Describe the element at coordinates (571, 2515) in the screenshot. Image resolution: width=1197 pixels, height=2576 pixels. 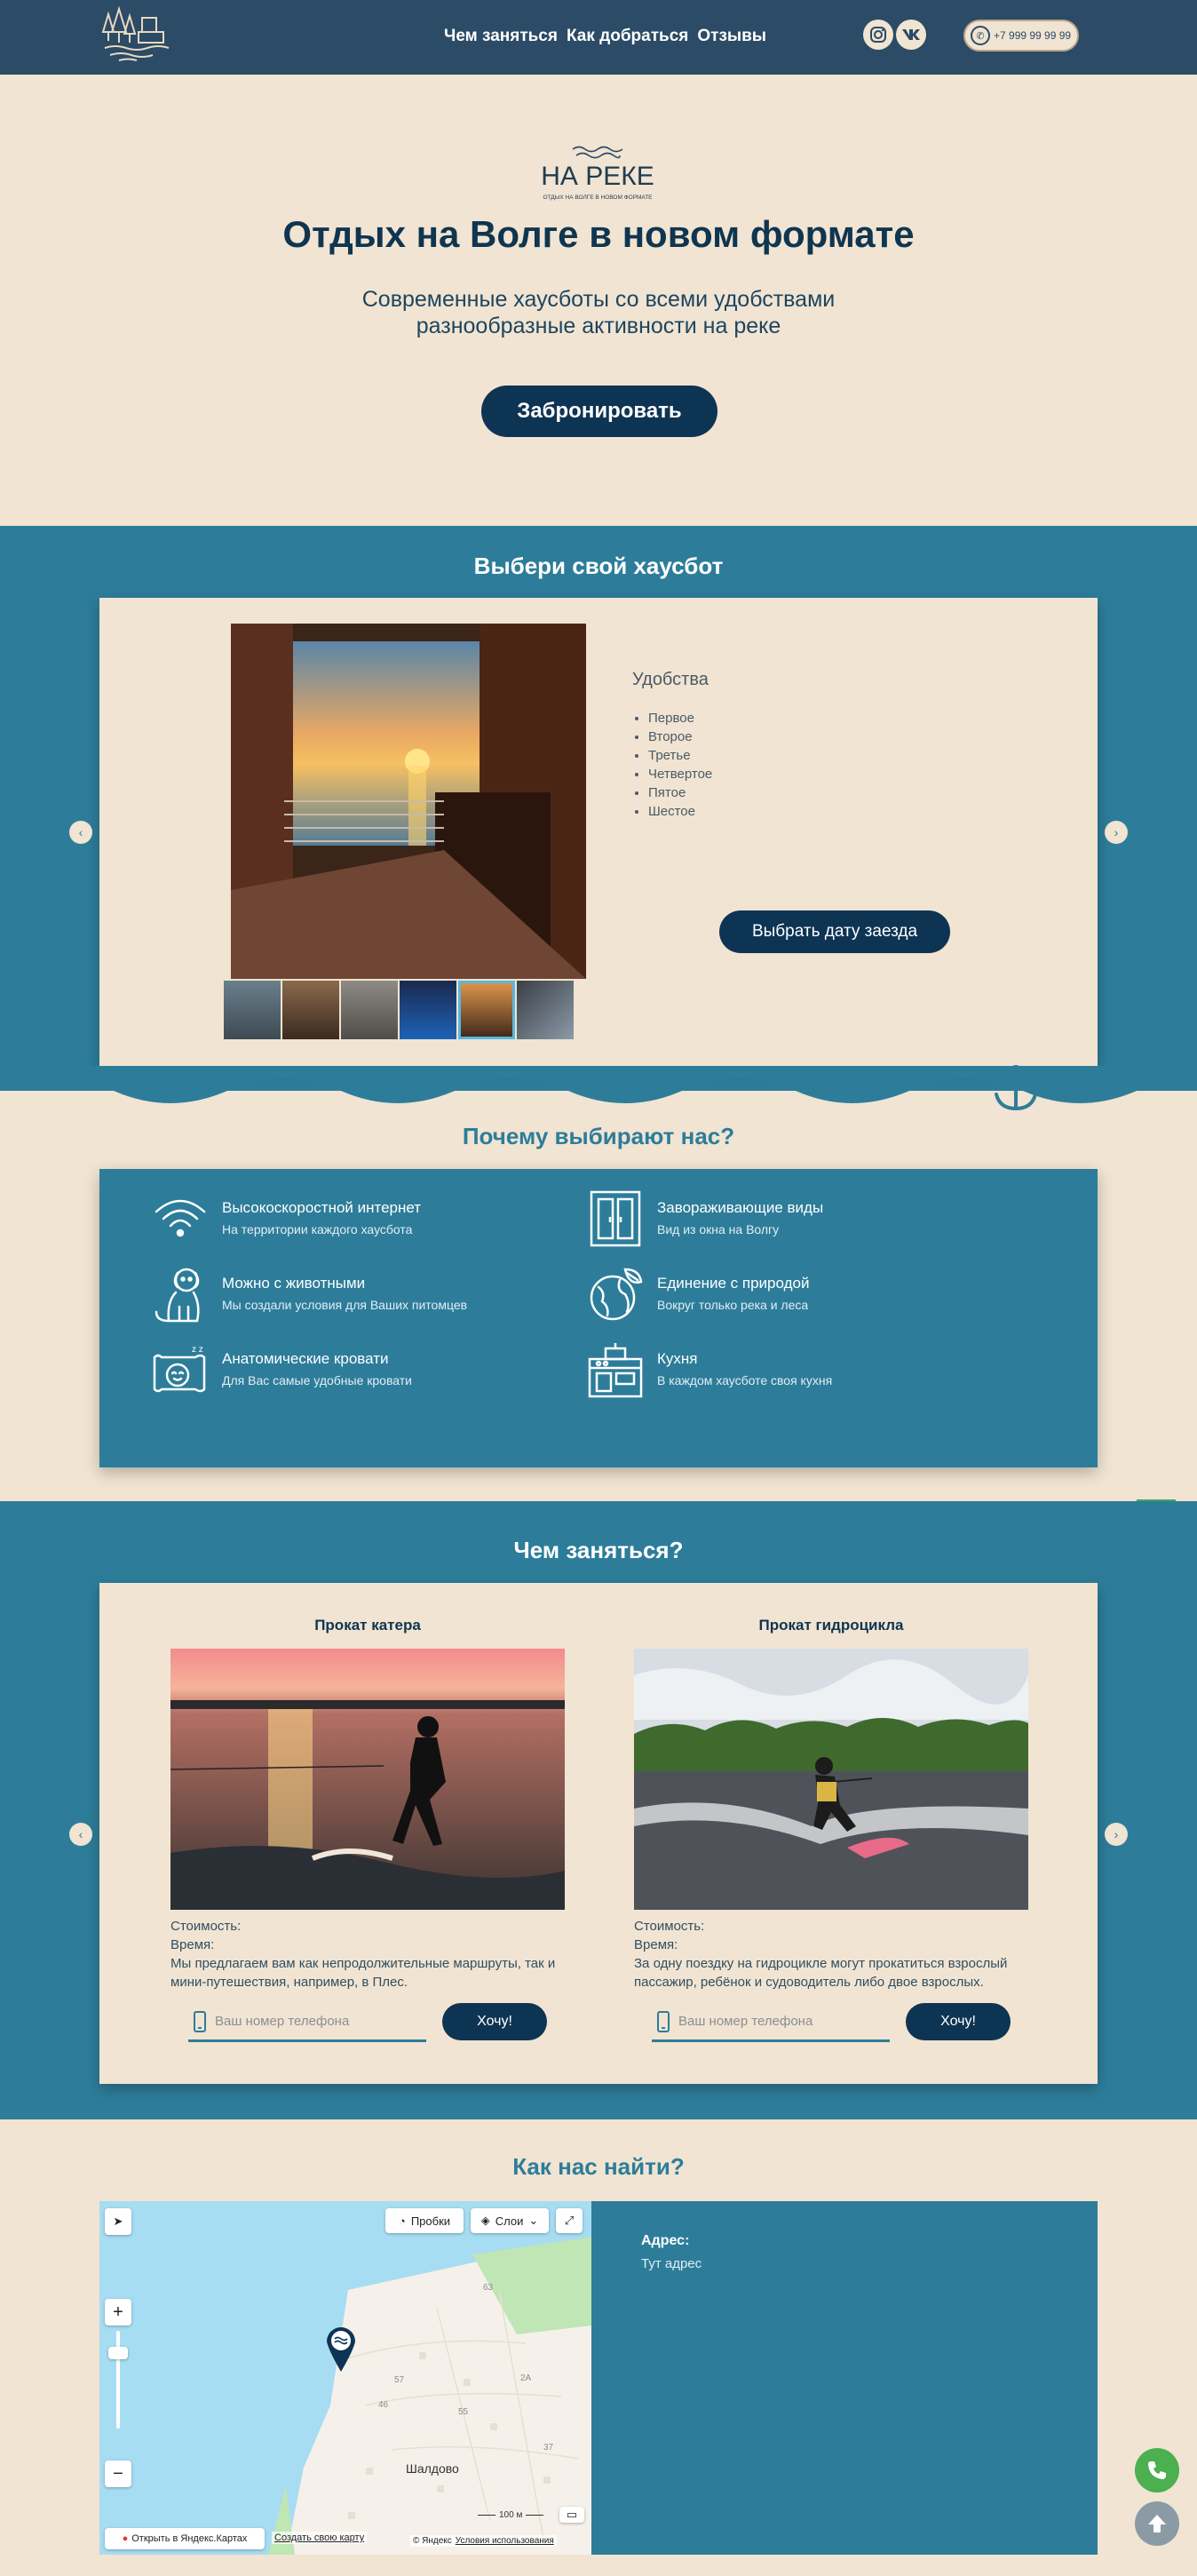
I see `map-ruler-icon: ▭` at that location.